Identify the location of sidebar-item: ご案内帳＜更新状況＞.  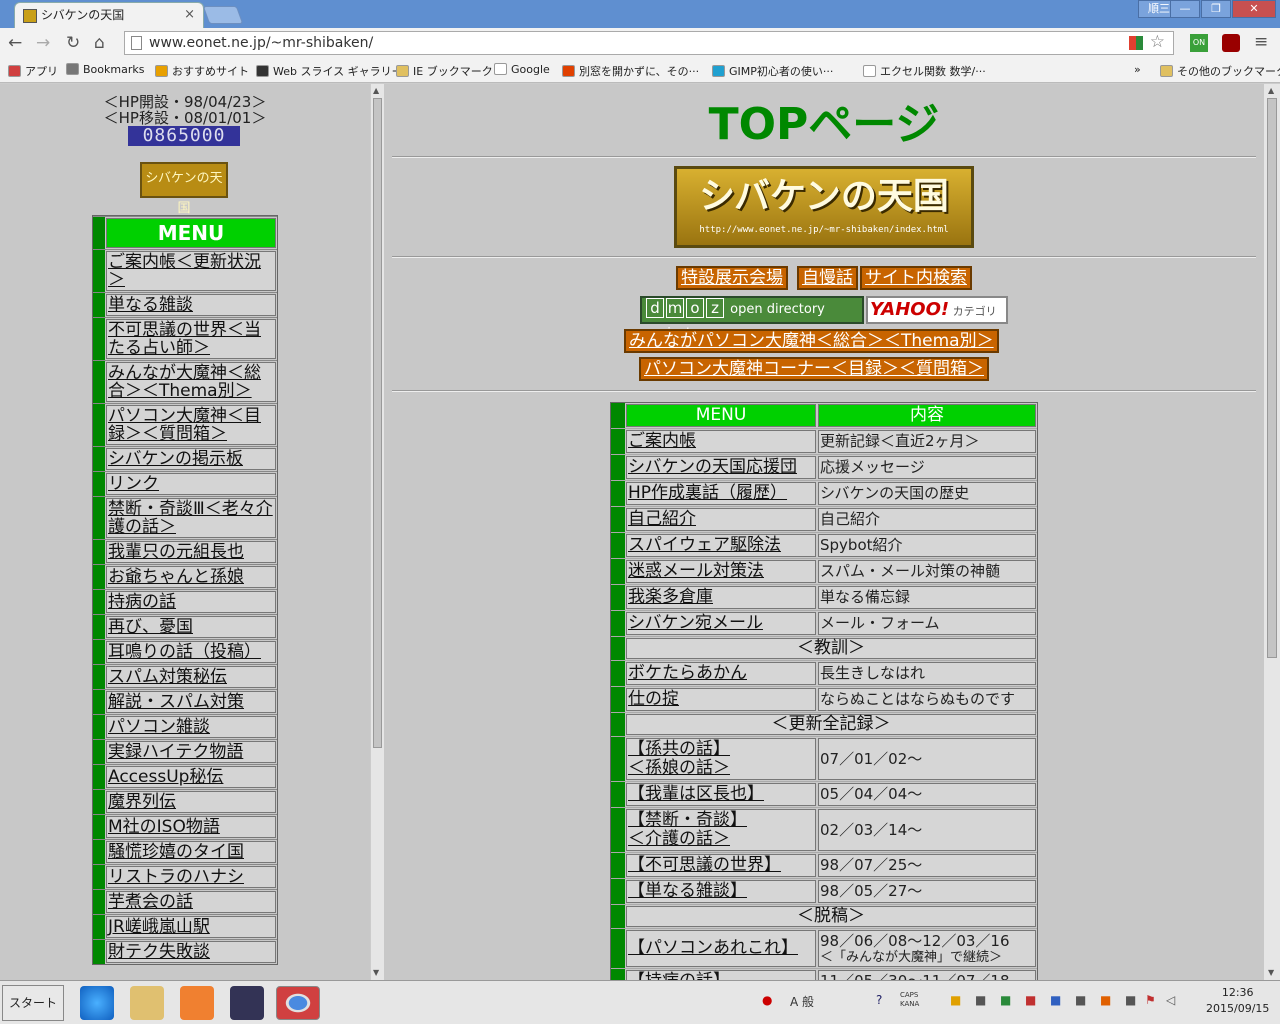
(185, 270).